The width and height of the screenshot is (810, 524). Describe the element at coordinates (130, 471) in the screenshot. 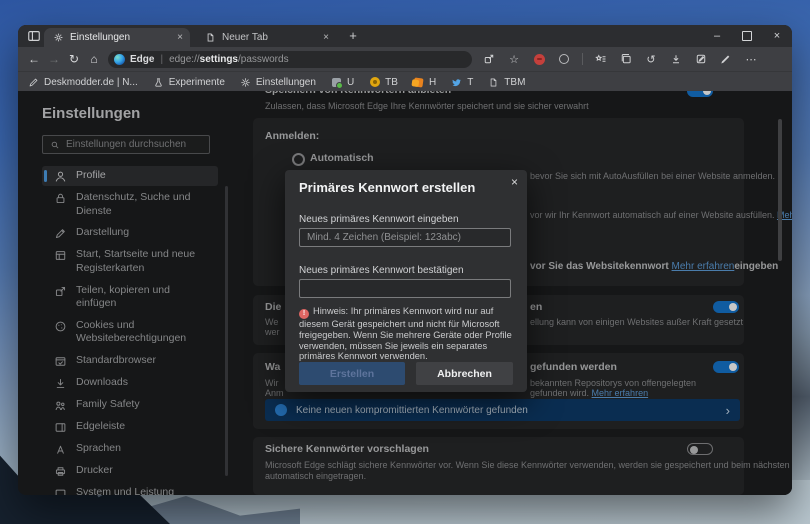

I see `sidebar-item-drucker: Drucker` at that location.